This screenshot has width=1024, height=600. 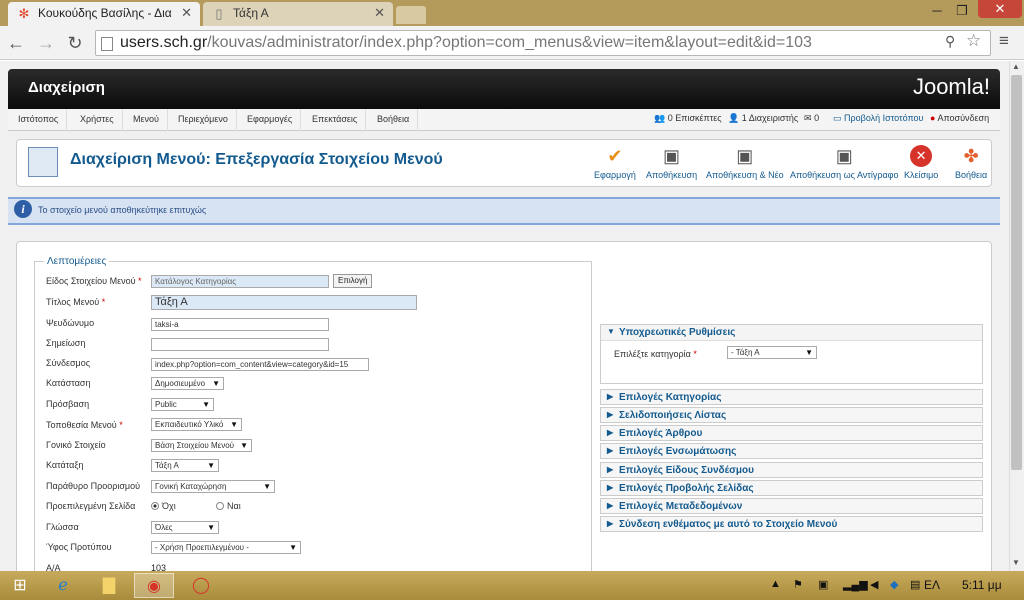 What do you see at coordinates (411, 15) in the screenshot?
I see `new-tab-button` at bounding box center [411, 15].